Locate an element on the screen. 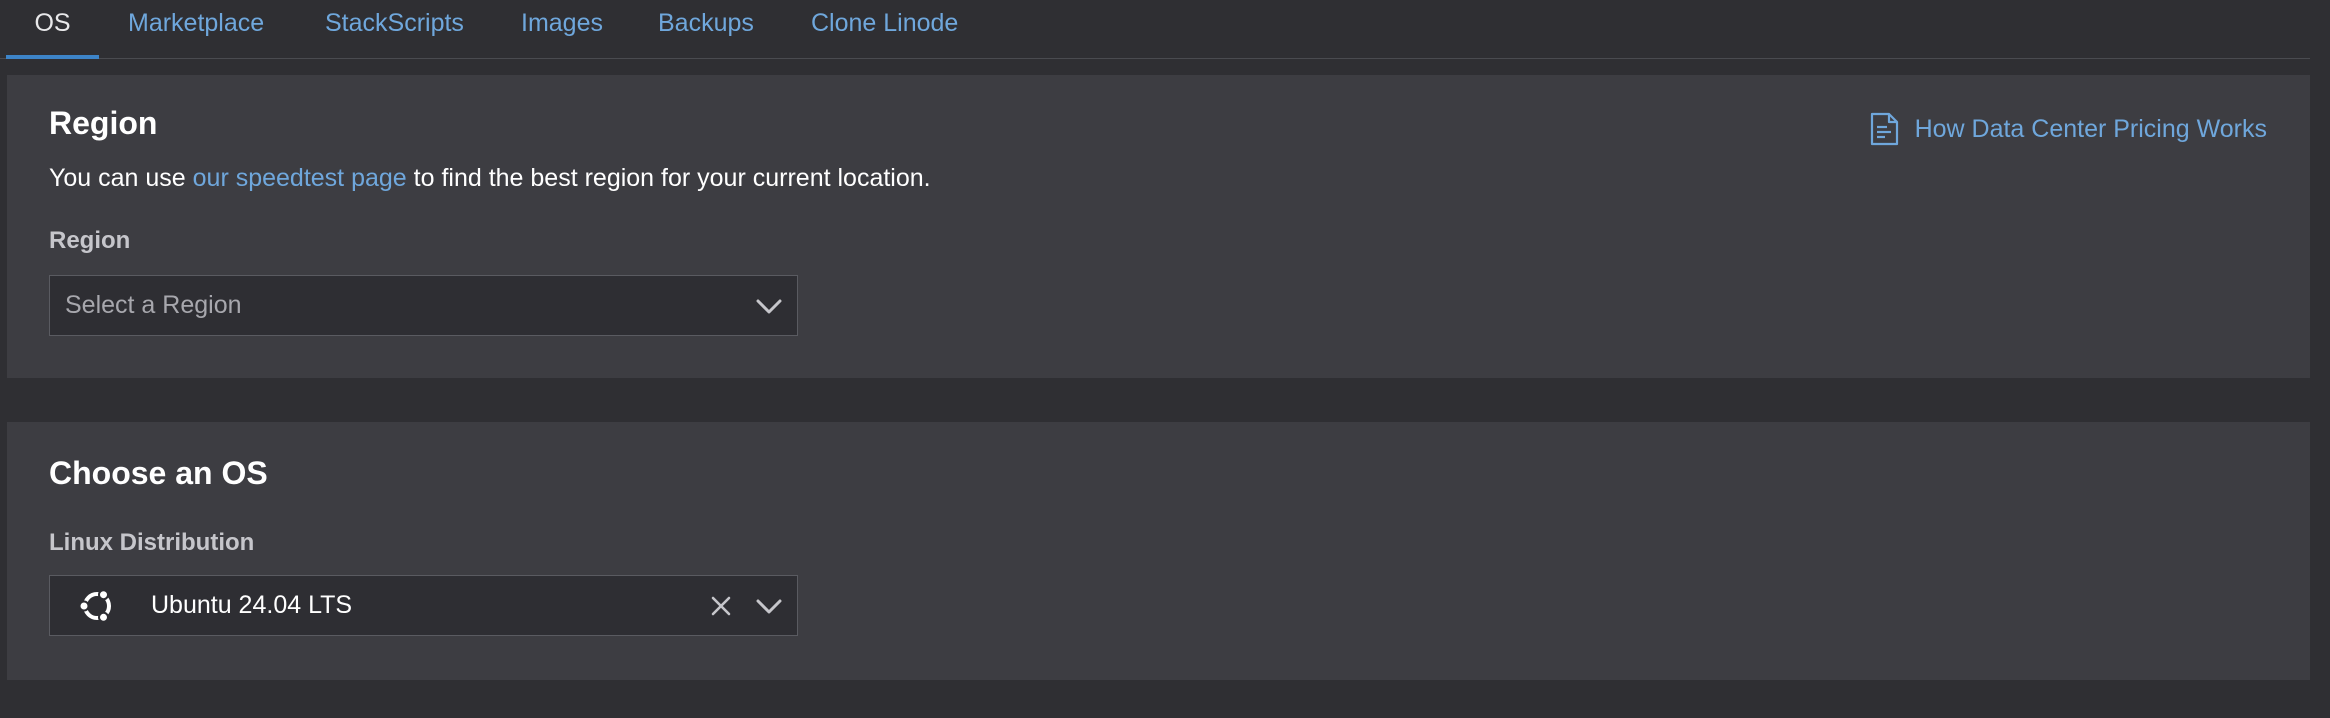  region-field-label: Region is located at coordinates (90, 240).